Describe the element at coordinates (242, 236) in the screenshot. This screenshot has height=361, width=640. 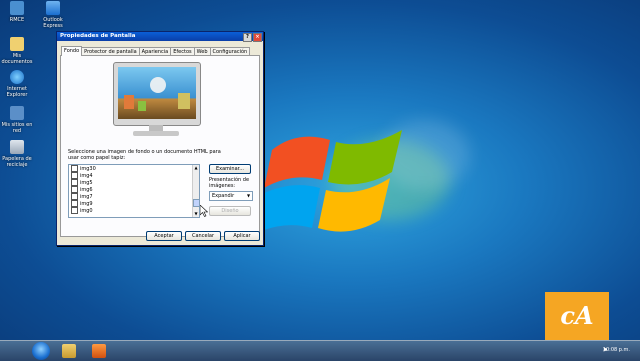
I see `apply-button: Aplicar` at that location.